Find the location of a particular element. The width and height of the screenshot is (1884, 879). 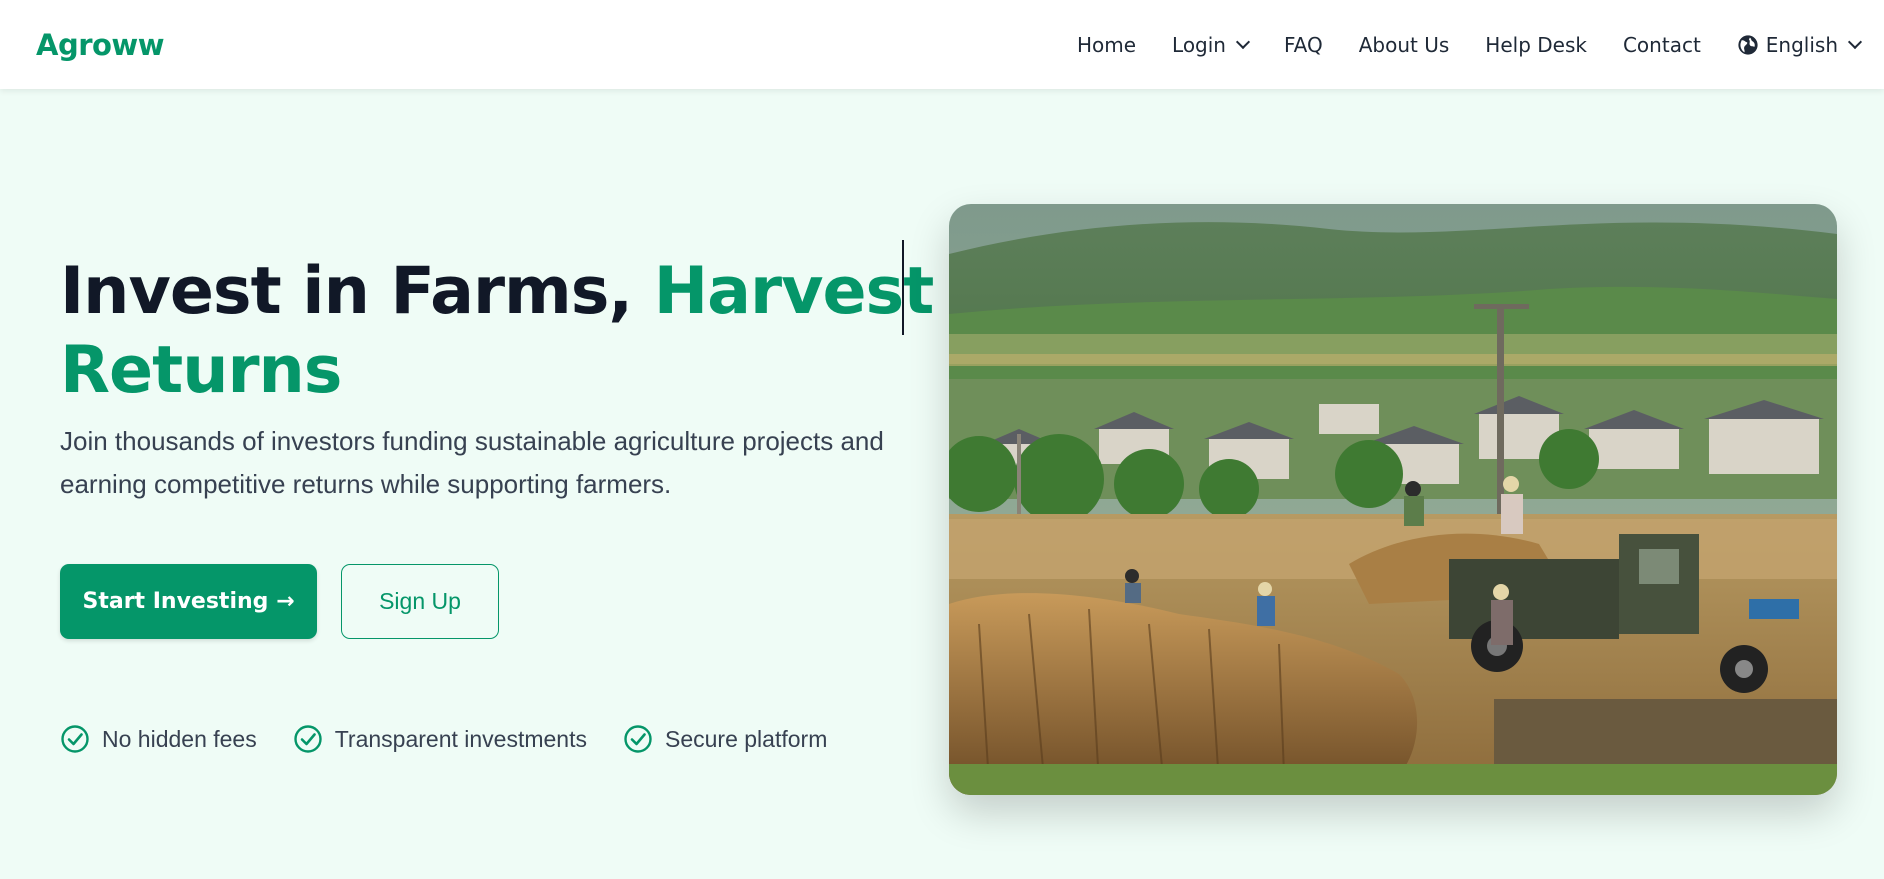

nav-contact-label: Contact is located at coordinates (1661, 44).